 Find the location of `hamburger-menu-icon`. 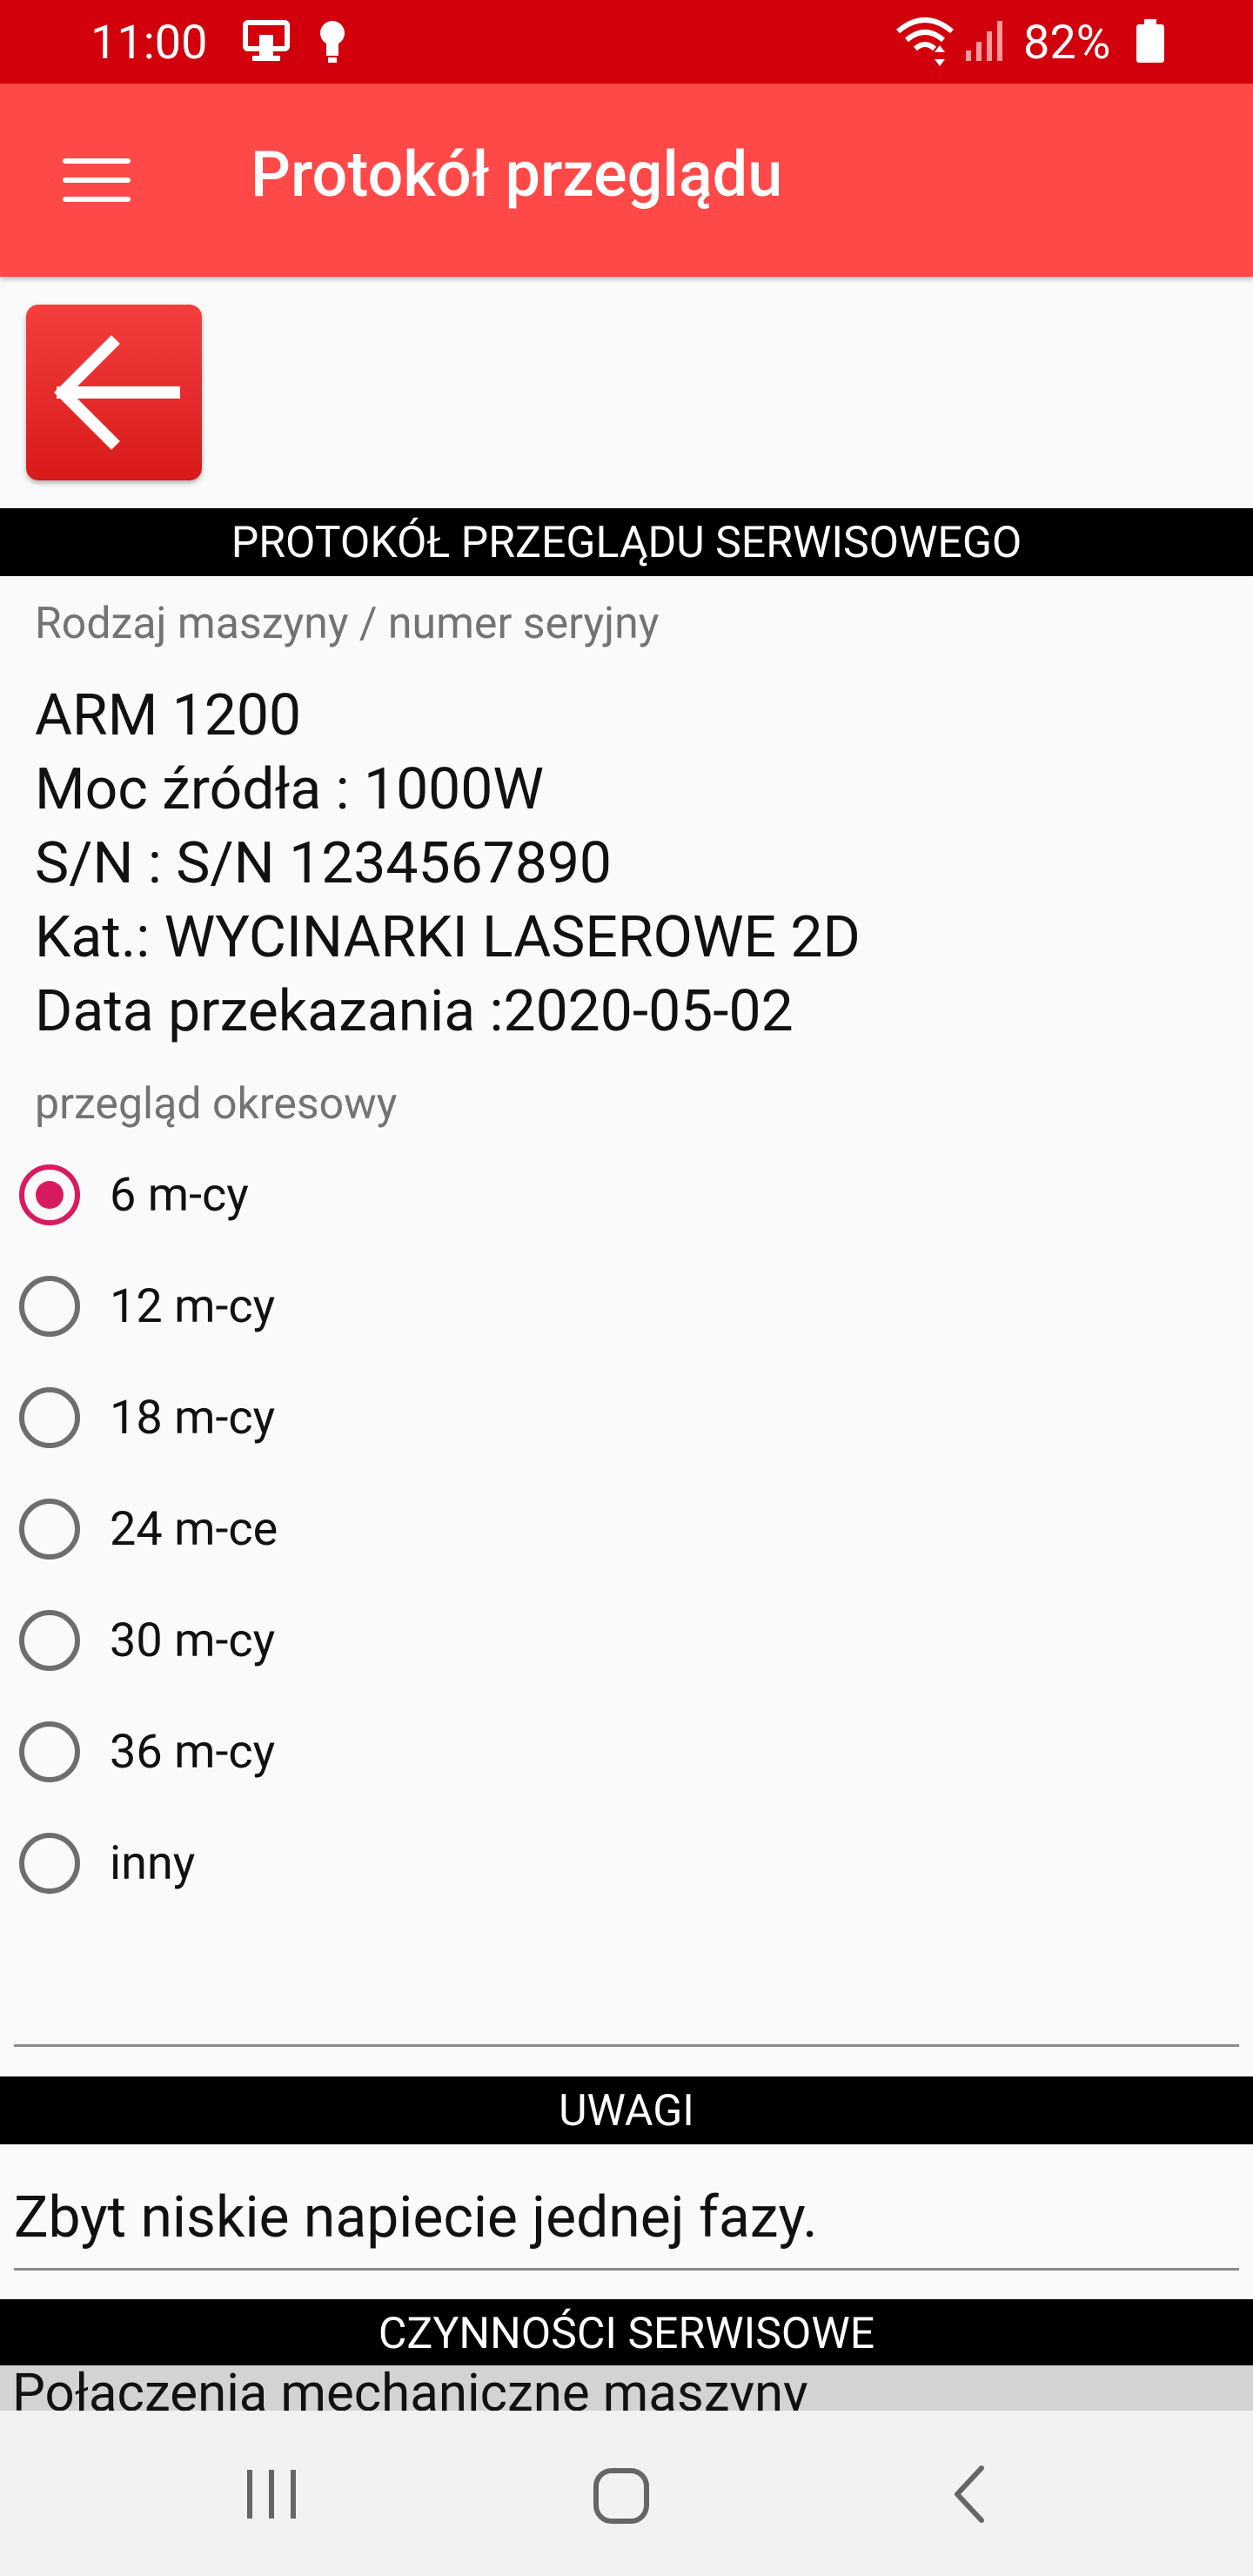

hamburger-menu-icon is located at coordinates (97, 181).